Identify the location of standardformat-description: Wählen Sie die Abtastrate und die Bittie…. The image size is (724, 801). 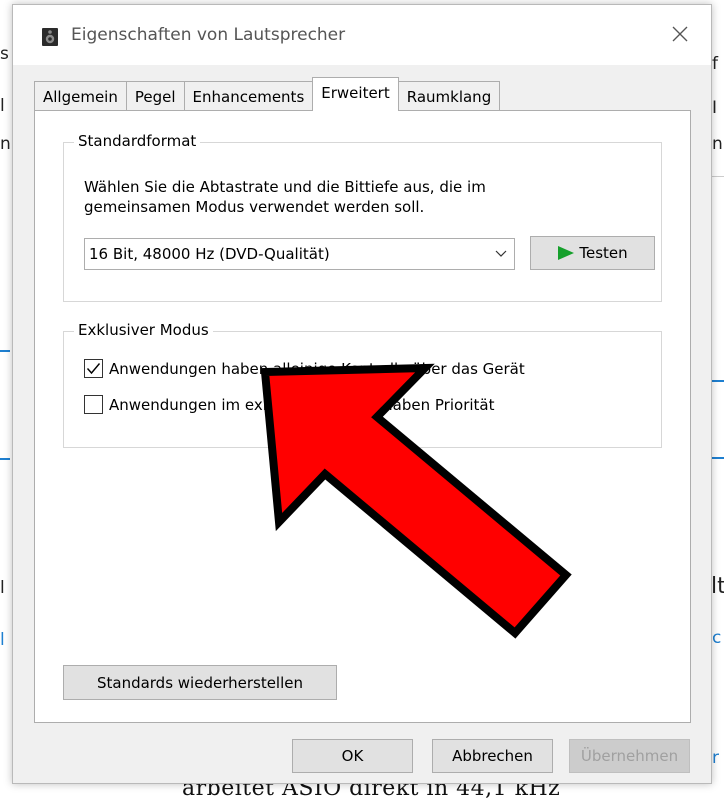
(285, 197).